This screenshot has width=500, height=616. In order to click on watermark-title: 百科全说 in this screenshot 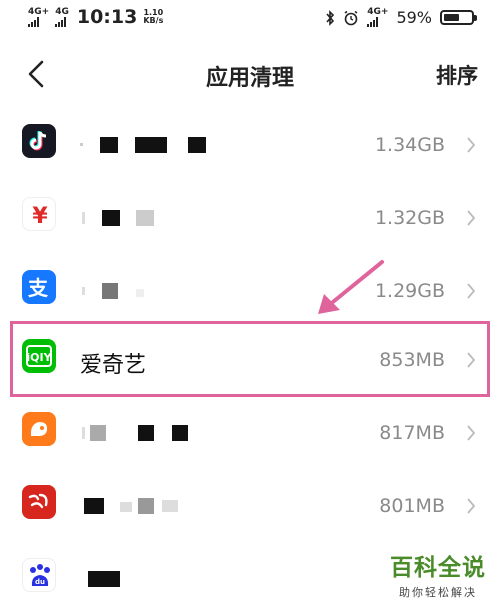, I will do `click(438, 568)`.